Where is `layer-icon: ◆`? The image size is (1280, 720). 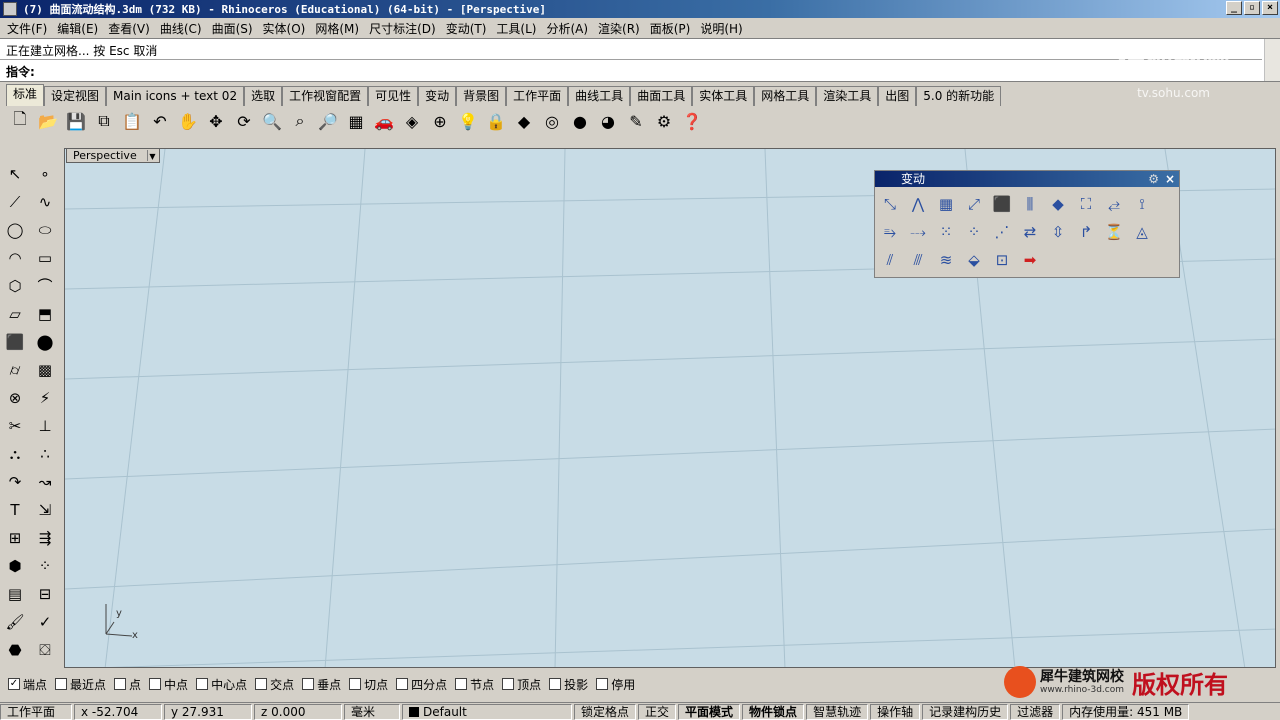
layer-icon: ◆ is located at coordinates (524, 121).